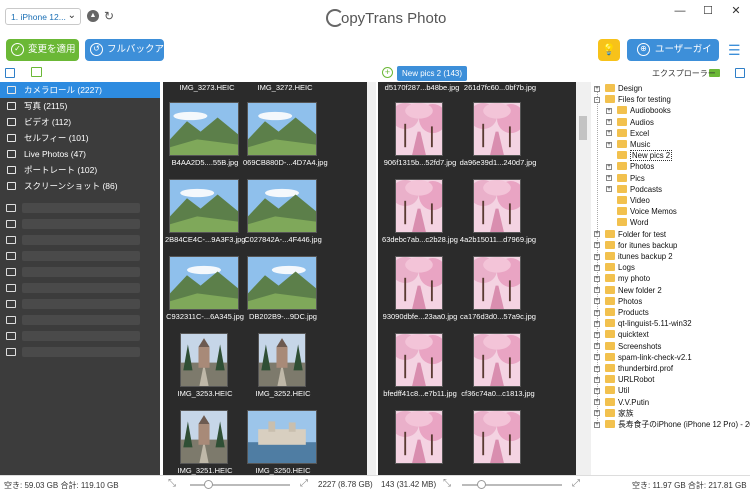 Image resolution: width=750 pixels, height=493 pixels. What do you see at coordinates (80, 154) in the screenshot?
I see `album-item: Live Photos (47)` at bounding box center [80, 154].